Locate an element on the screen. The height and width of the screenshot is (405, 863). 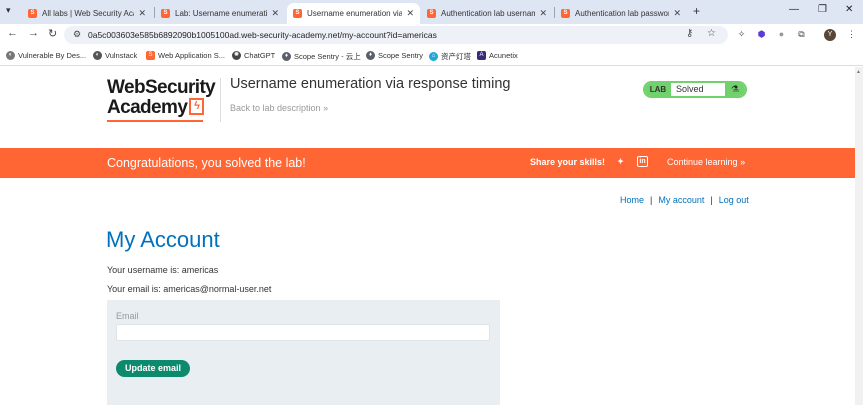
bookmark-item: A Acunetix is located at coordinates (497, 55).